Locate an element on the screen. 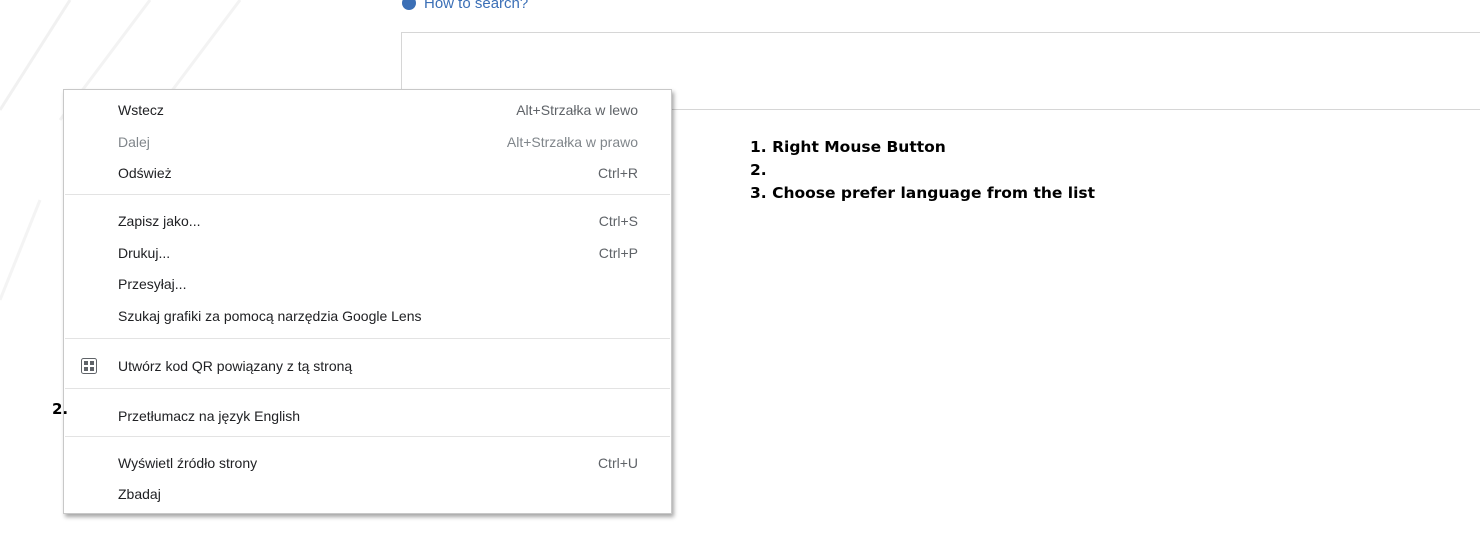  info-icon is located at coordinates (409, 5).